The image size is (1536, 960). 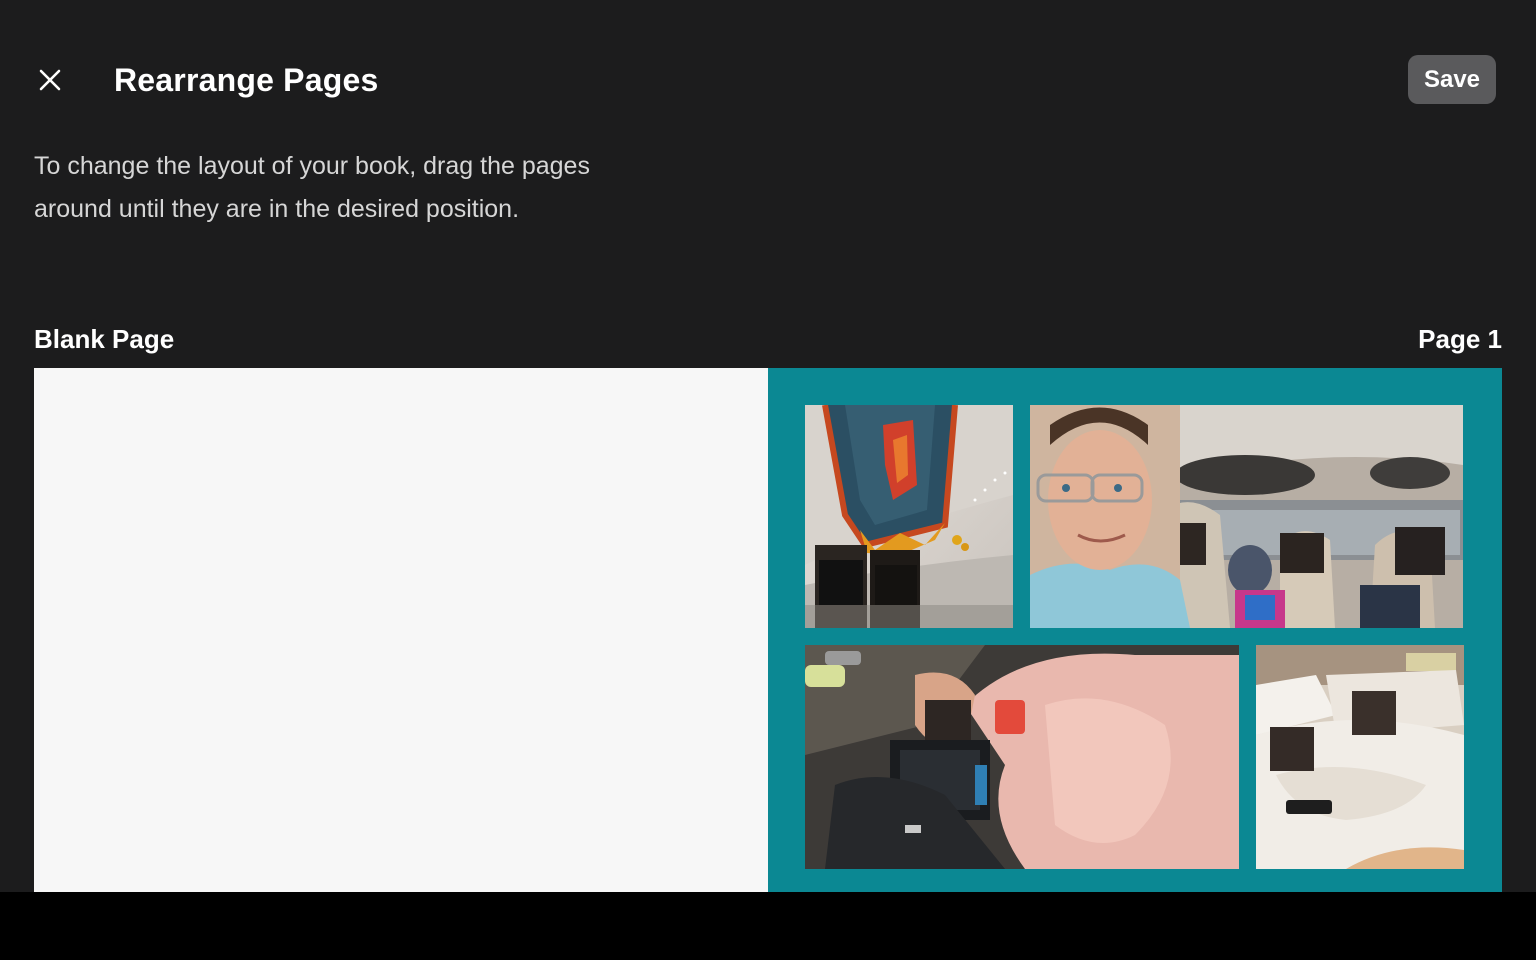 What do you see at coordinates (104, 339) in the screenshot?
I see `blank-page-label: Blank Page` at bounding box center [104, 339].